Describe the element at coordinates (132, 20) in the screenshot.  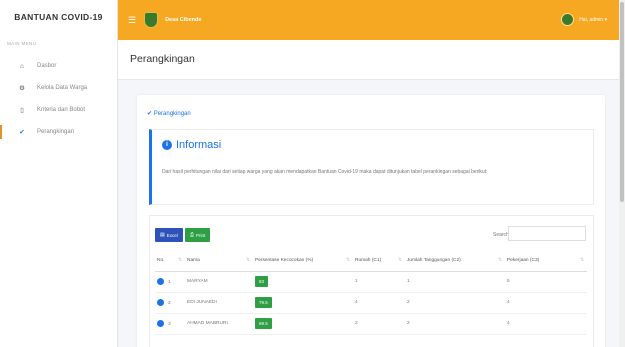
I see `hamburger-menu-icon: ☰` at that location.